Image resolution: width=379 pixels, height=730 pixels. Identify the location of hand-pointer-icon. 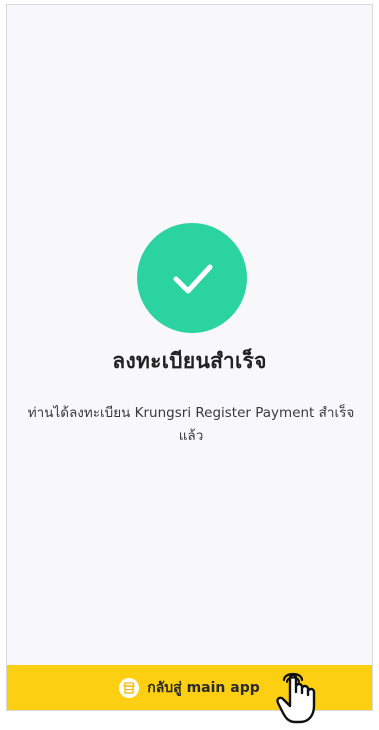
(296, 698).